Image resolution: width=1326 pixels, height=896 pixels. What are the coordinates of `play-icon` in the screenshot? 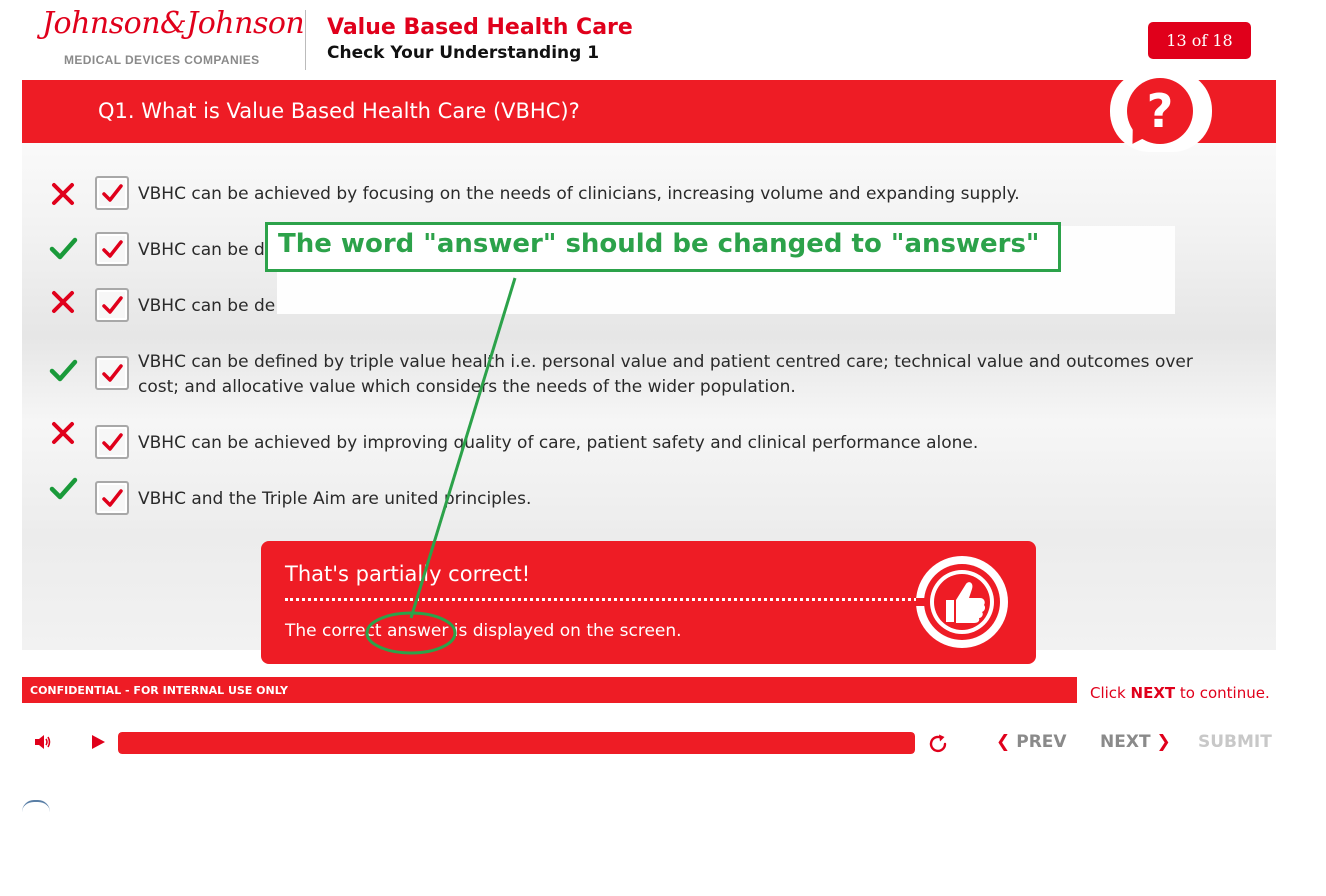 It's located at (98, 742).